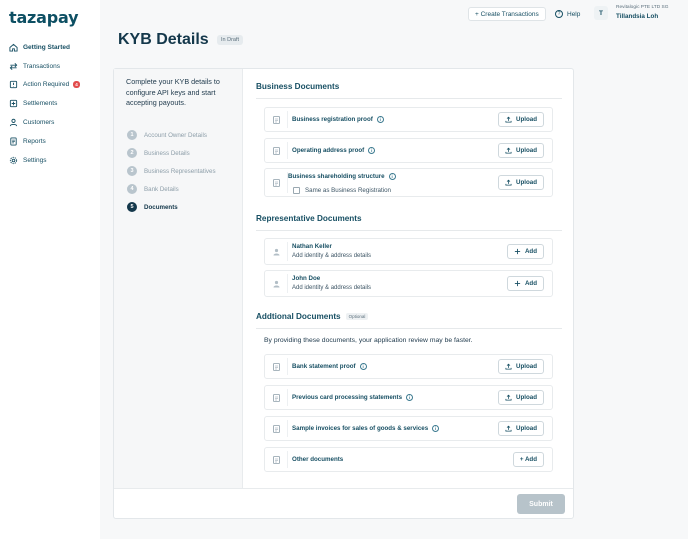  What do you see at coordinates (132, 171) in the screenshot?
I see `step-number: 3` at bounding box center [132, 171].